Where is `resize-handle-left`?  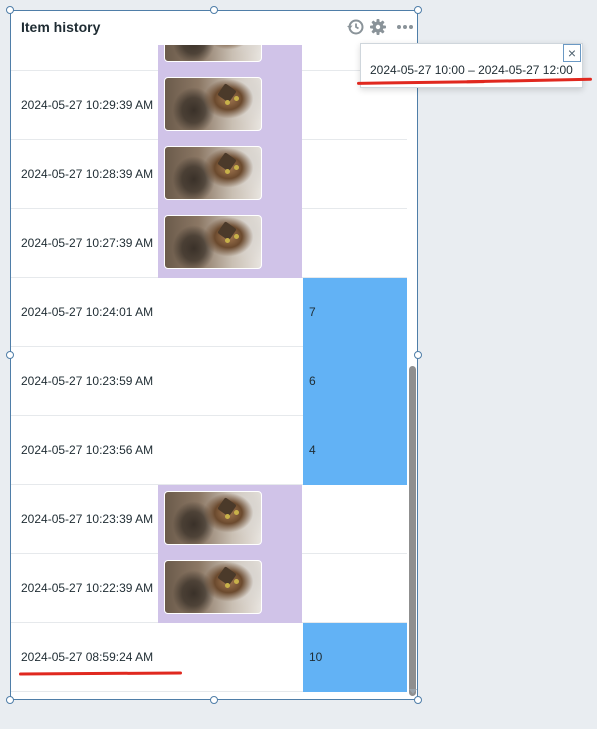 resize-handle-left is located at coordinates (10, 355).